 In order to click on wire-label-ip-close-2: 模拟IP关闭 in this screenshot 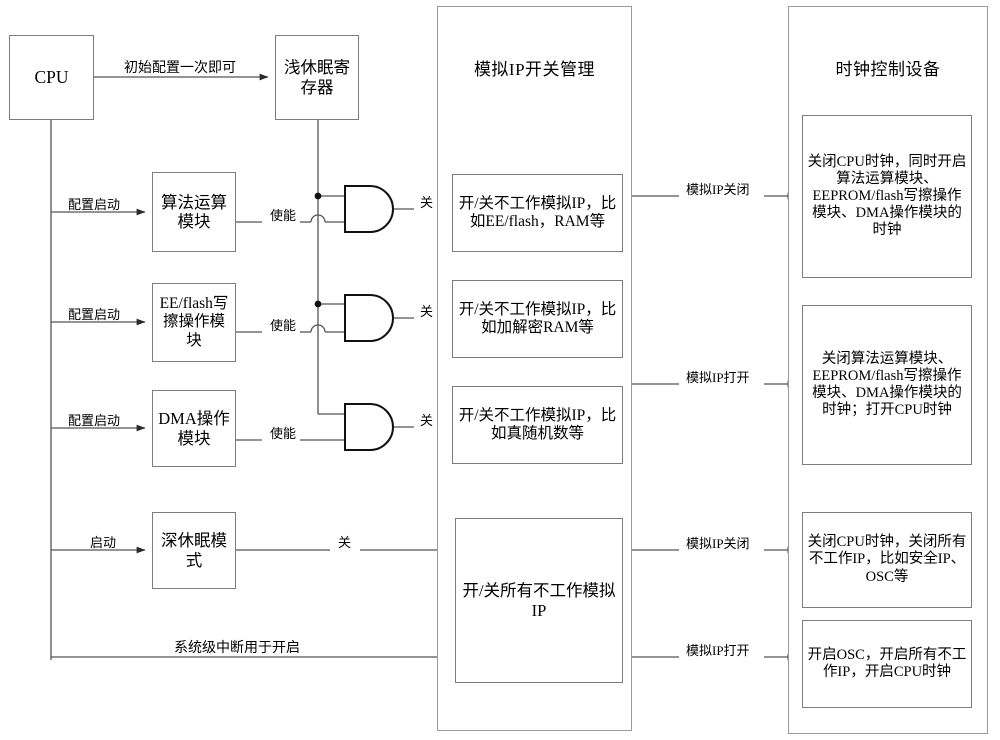, I will do `click(718, 543)`.